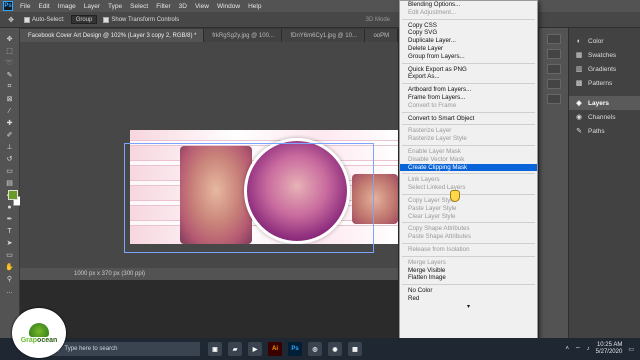  Describe the element at coordinates (315, 349) in the screenshot. I see `chrome-icon: ◎` at that location.